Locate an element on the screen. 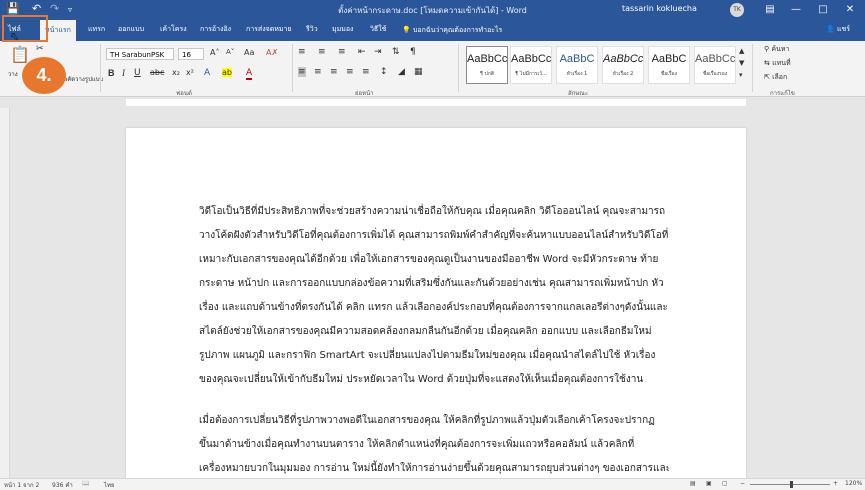 The width and height of the screenshot is (865, 490). tab-layout: เค้าโครง is located at coordinates (173, 29).